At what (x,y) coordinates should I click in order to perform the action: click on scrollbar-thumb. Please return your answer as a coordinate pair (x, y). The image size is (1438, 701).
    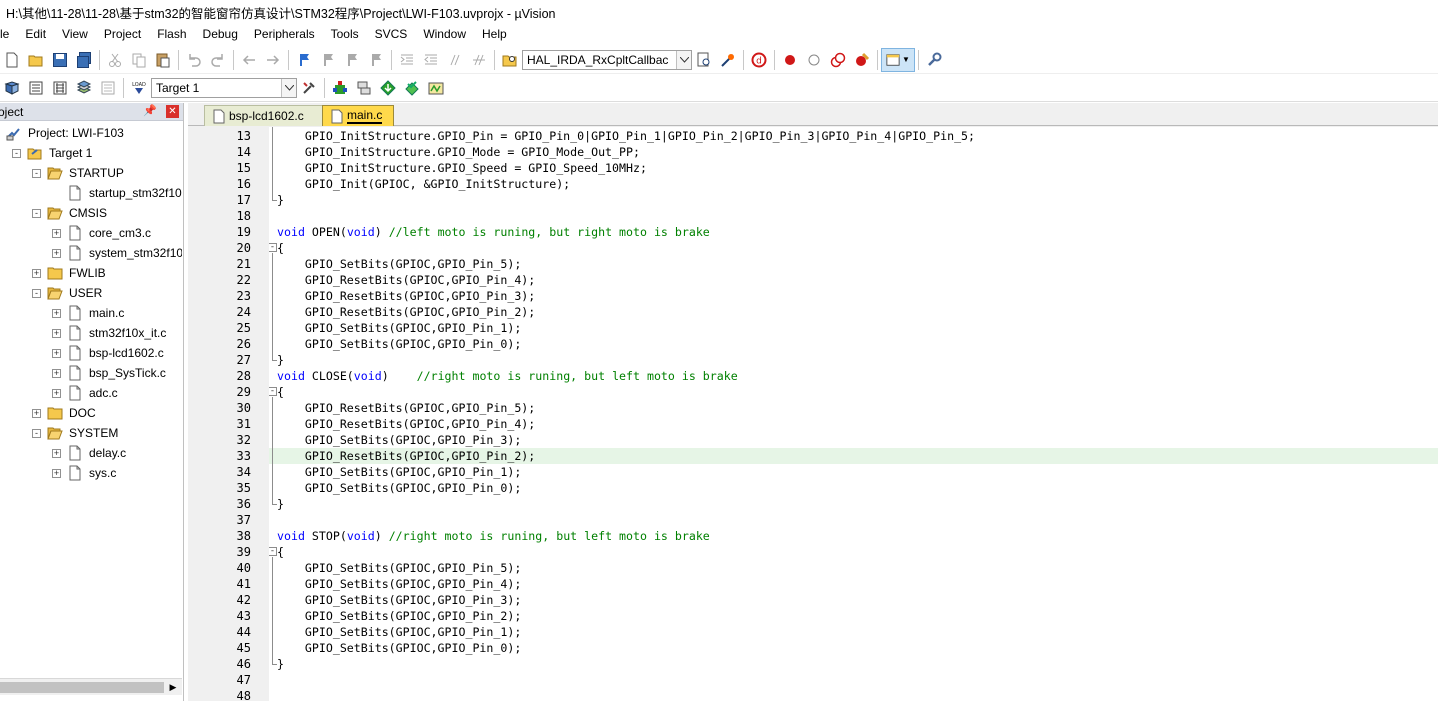
    Looking at the image, I should click on (82, 687).